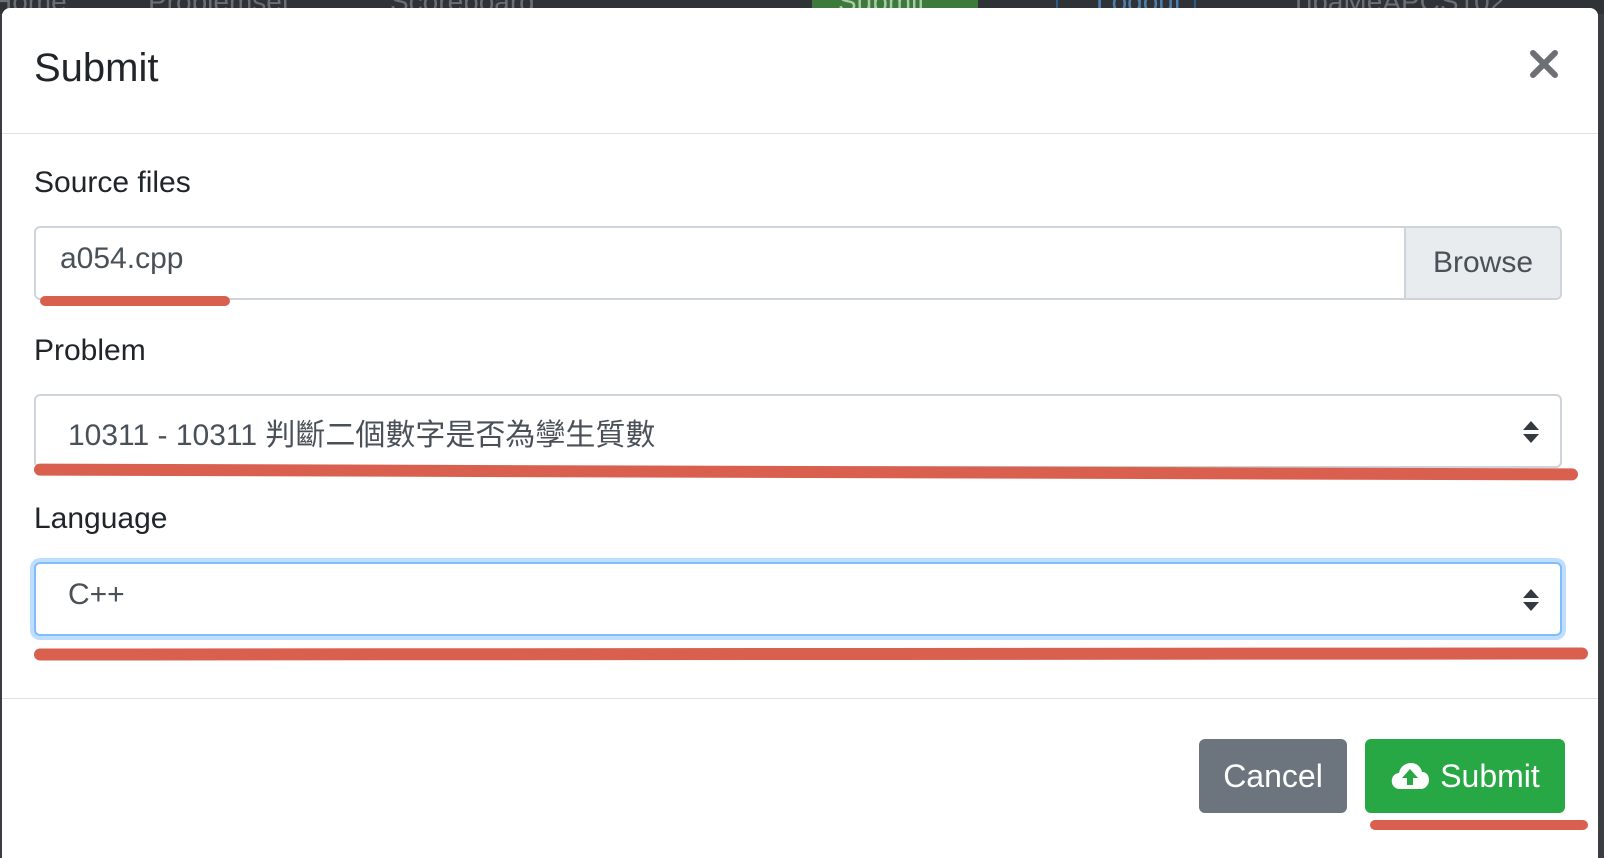 This screenshot has height=858, width=1604. Describe the element at coordinates (90, 350) in the screenshot. I see `problem-label: Problem` at that location.